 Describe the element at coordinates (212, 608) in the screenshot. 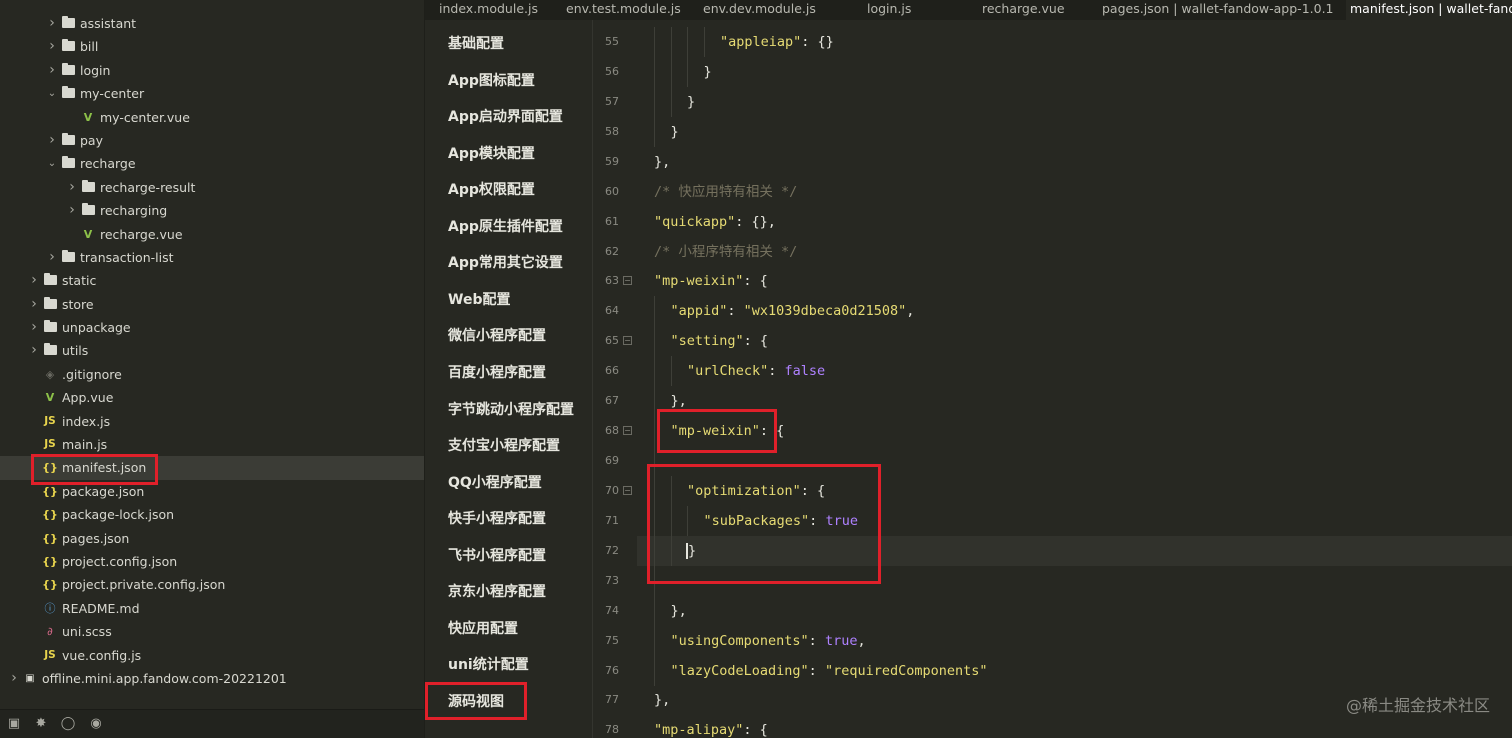

I see `tree-item-readme-md: ⓘ README.md` at that location.